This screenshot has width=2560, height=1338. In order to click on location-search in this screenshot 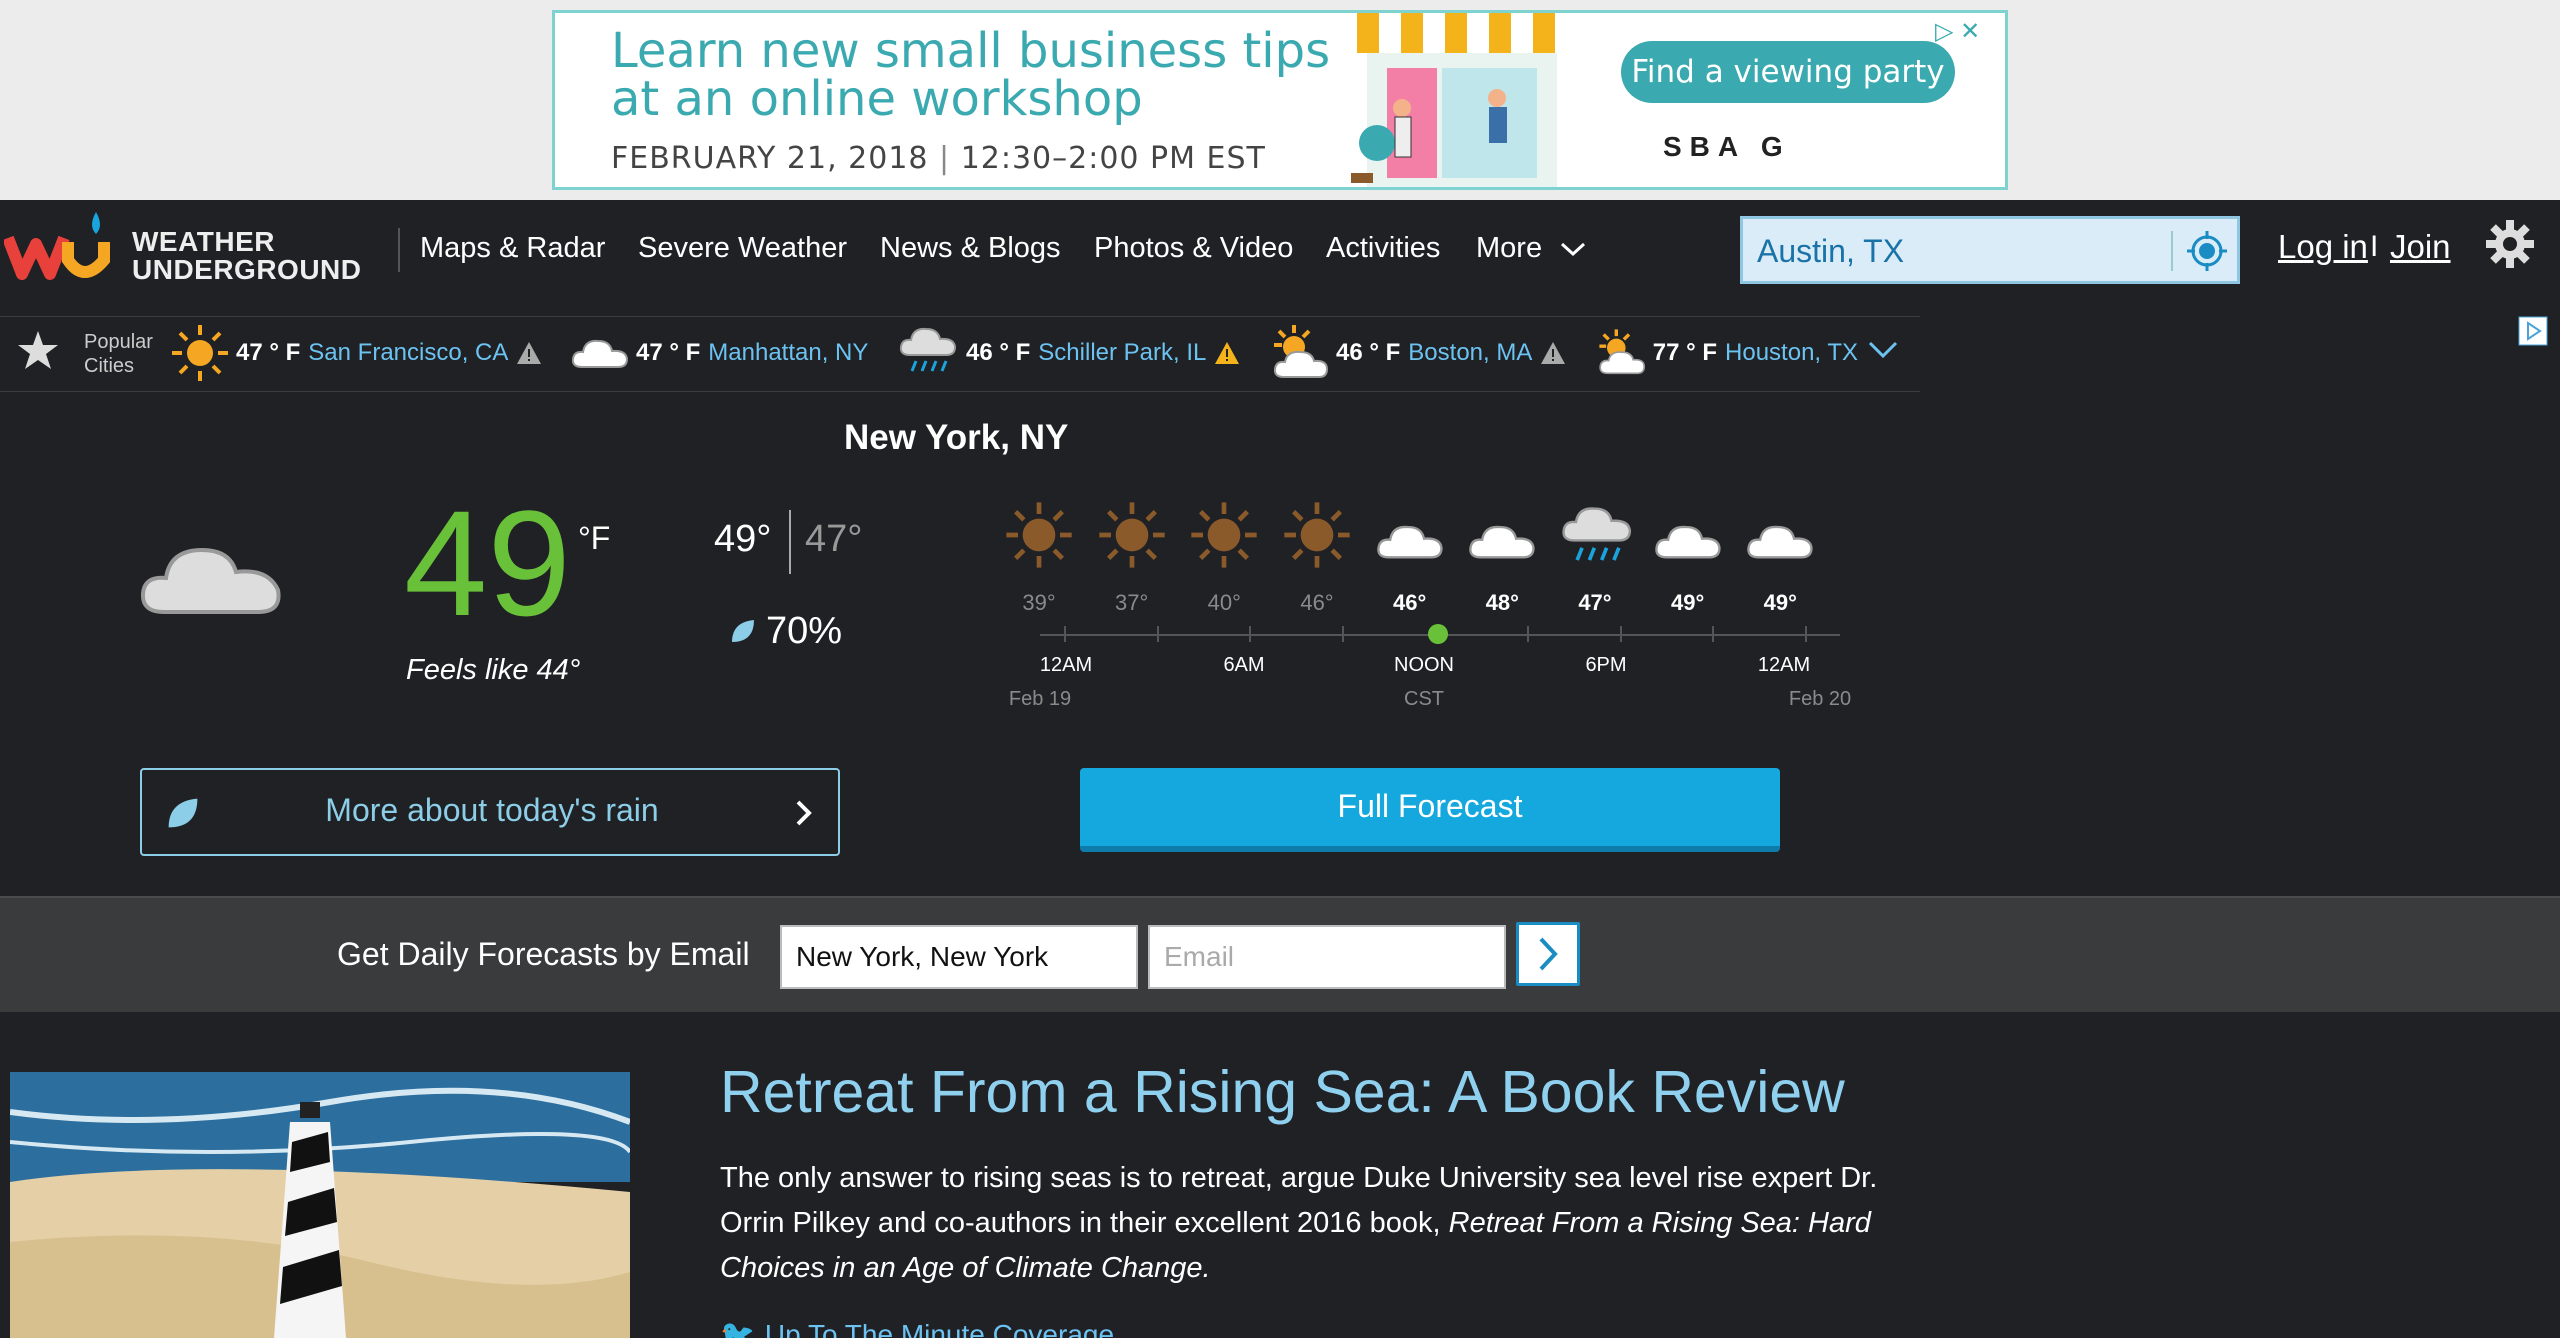, I will do `click(1990, 250)`.